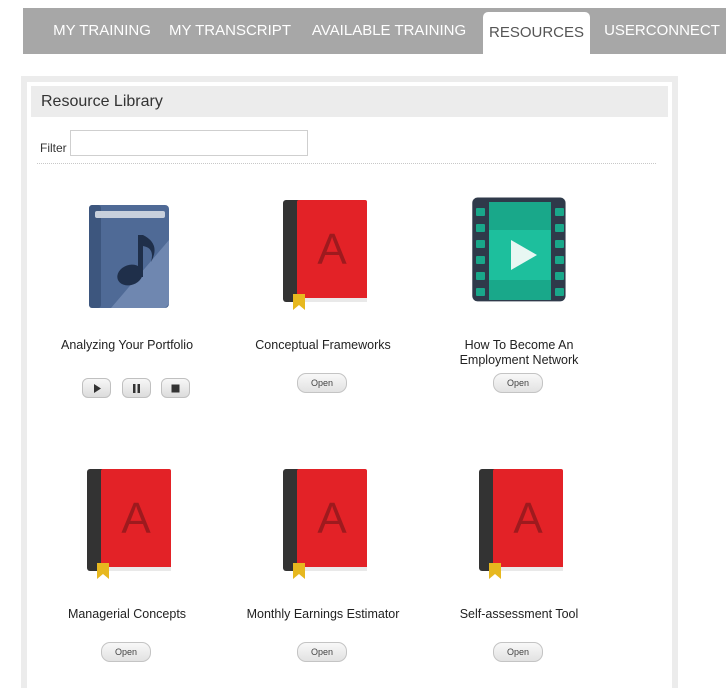 This screenshot has height=688, width=726. What do you see at coordinates (662, 31) in the screenshot?
I see `tab-userconnect: USERCONNECT` at bounding box center [662, 31].